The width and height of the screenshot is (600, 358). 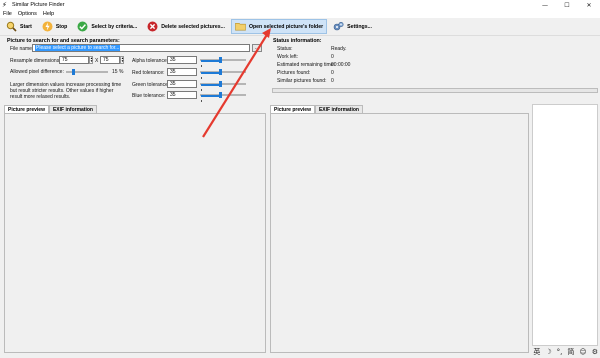 I want to click on blue-slider-thumb, so click(x=220, y=95).